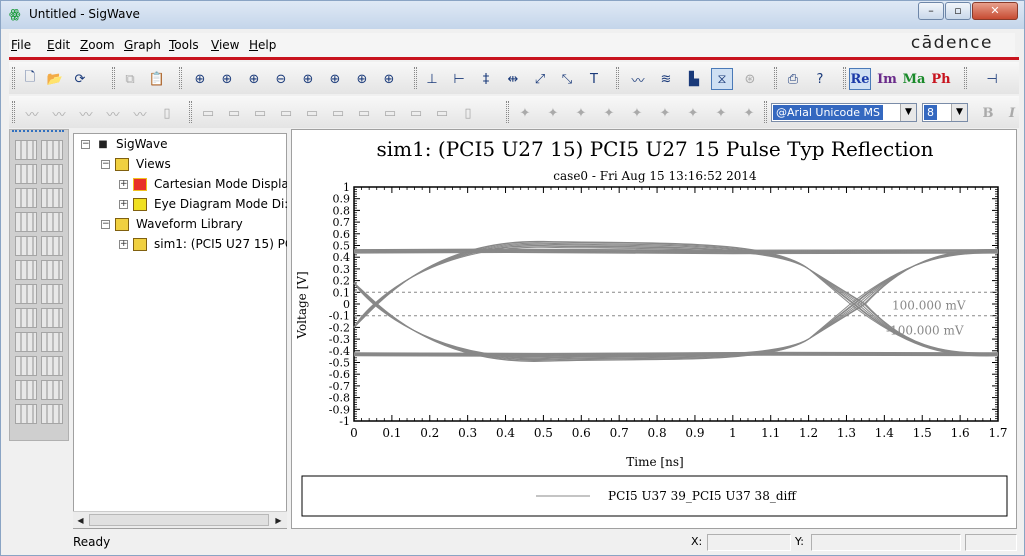 The width and height of the screenshot is (1025, 556). Describe the element at coordinates (142, 45) in the screenshot. I see `menu-graph: Graph` at that location.